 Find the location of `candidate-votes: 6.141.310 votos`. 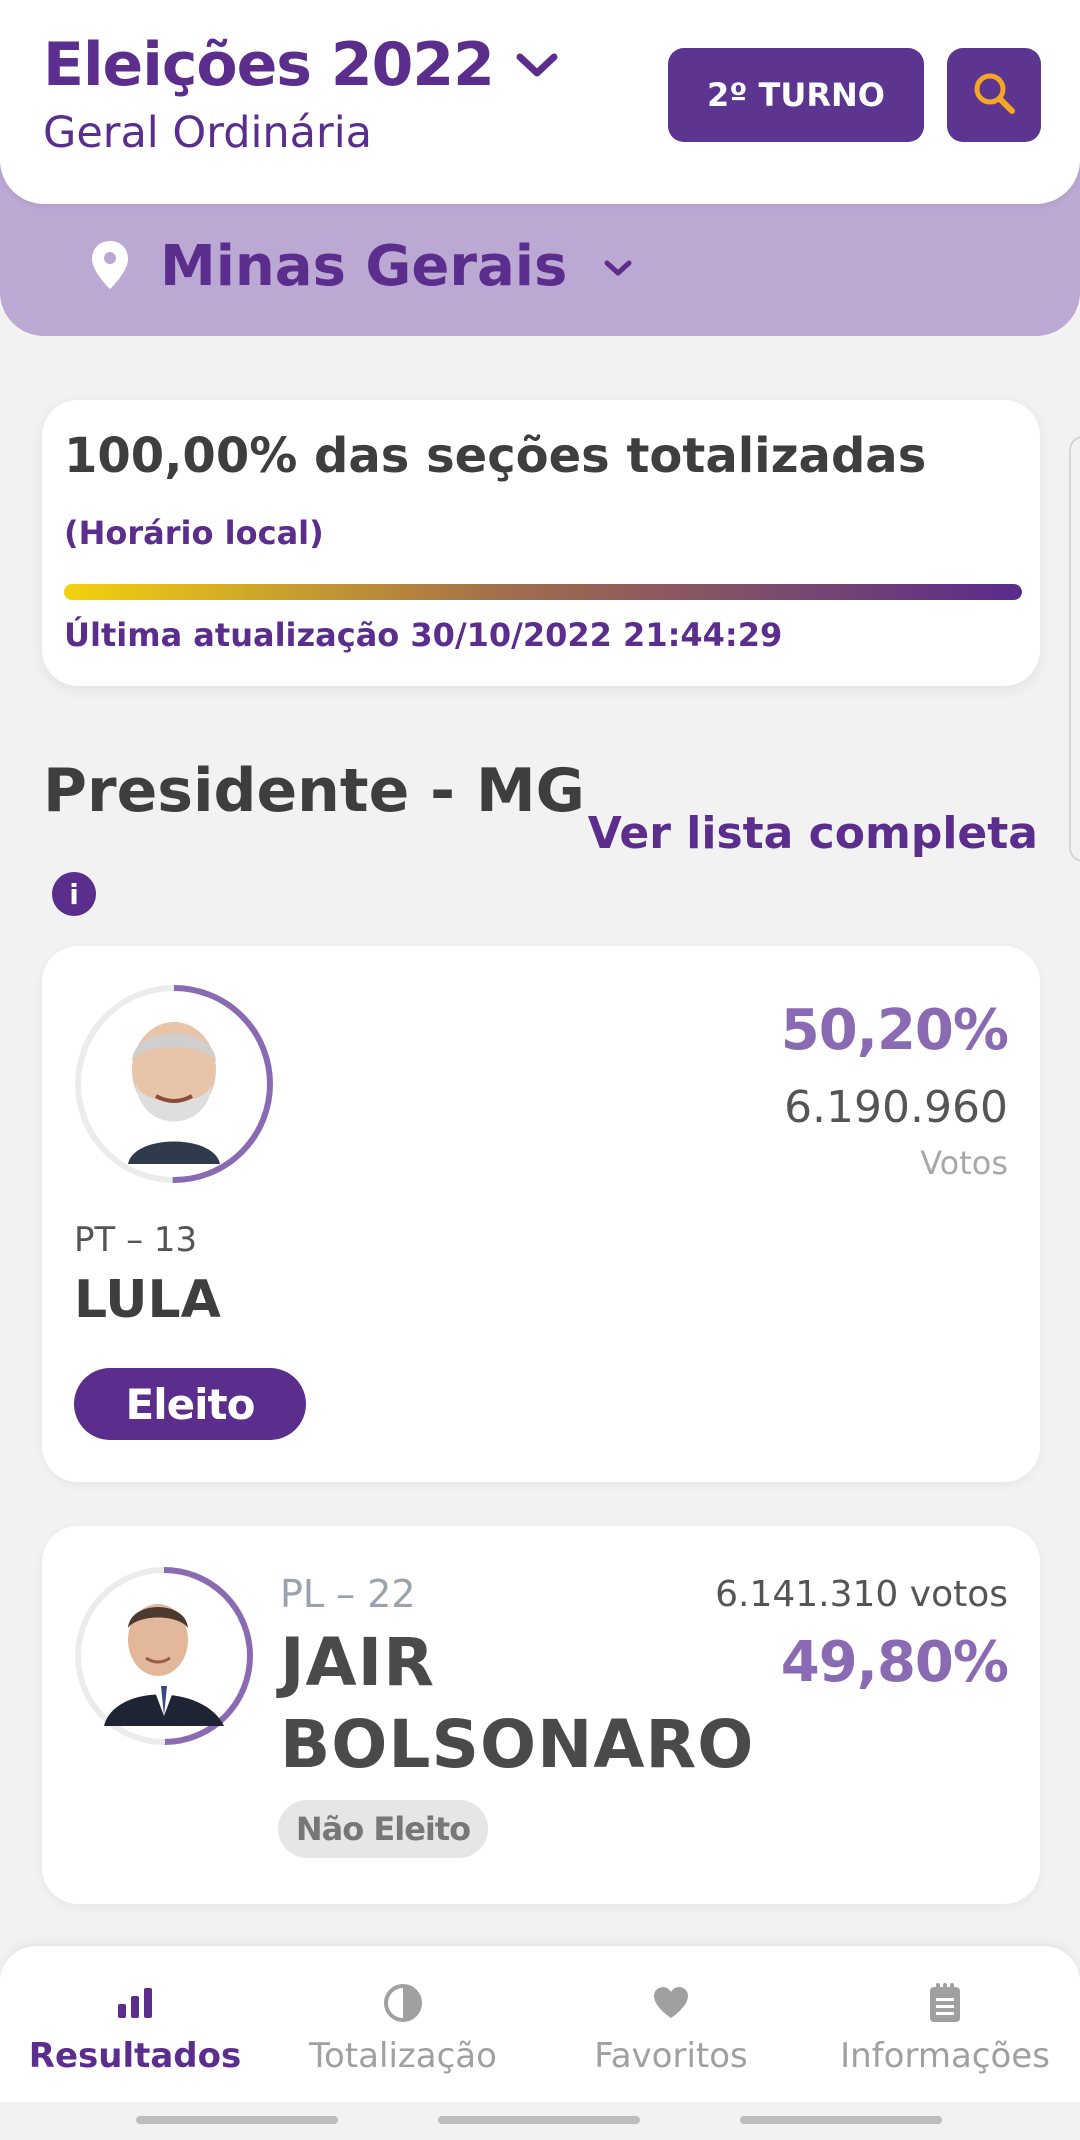

candidate-votes: 6.141.310 votos is located at coordinates (861, 1594).